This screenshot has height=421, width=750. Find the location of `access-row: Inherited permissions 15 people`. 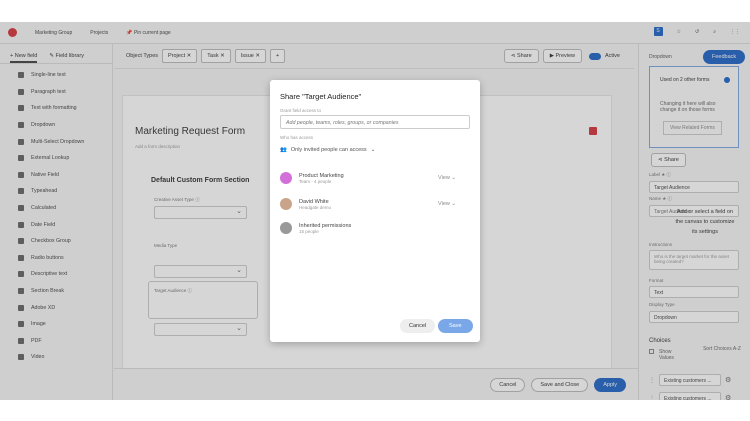

access-row: Inherited permissions 15 people is located at coordinates (375, 228).